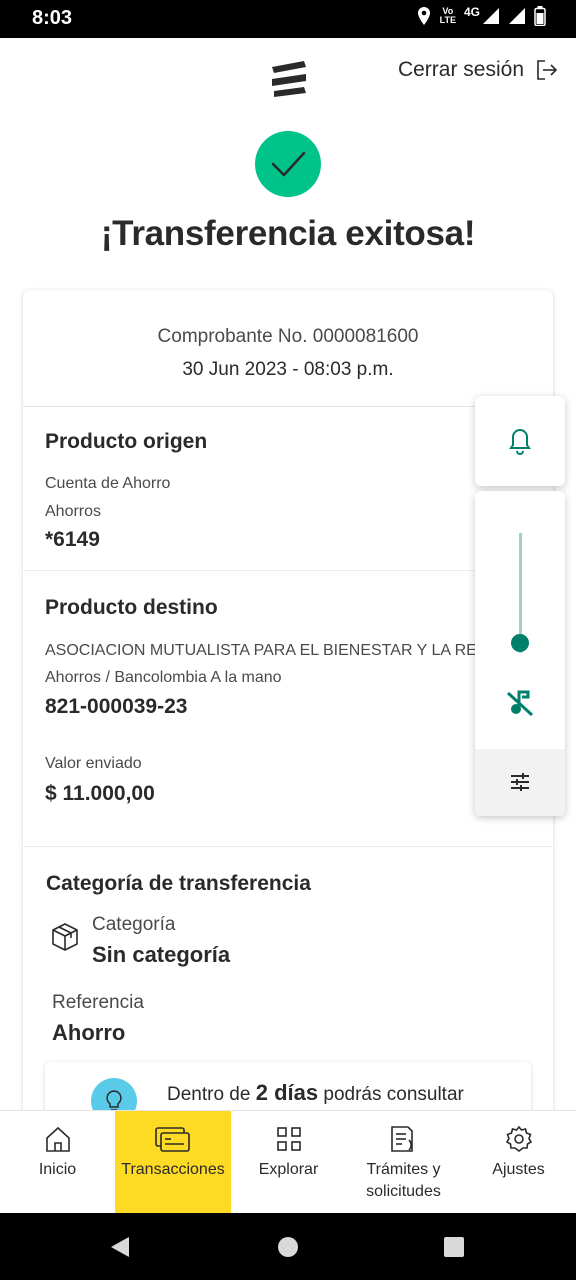 This screenshot has height=1280, width=576. I want to click on back-icon, so click(120, 1247).